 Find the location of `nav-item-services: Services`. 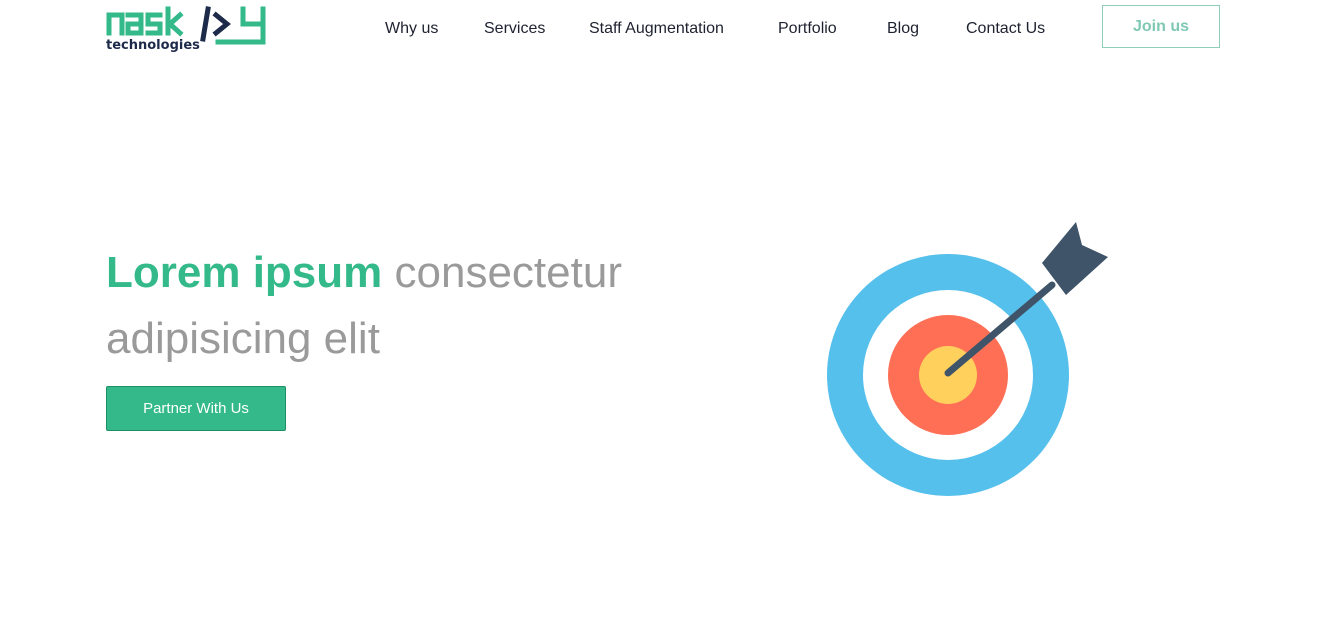

nav-item-services: Services is located at coordinates (514, 29).